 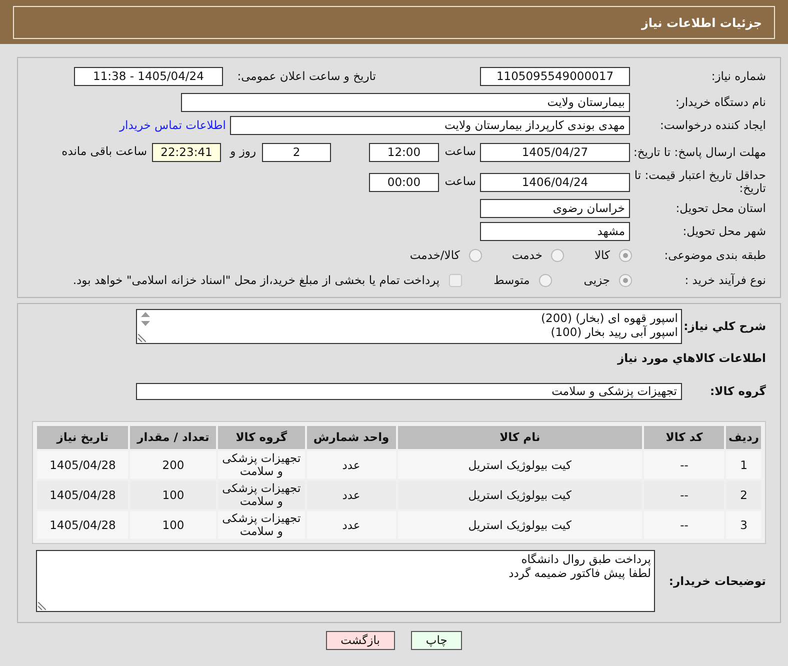 What do you see at coordinates (186, 152) in the screenshot?
I see `text-field: 22:23:41` at bounding box center [186, 152].